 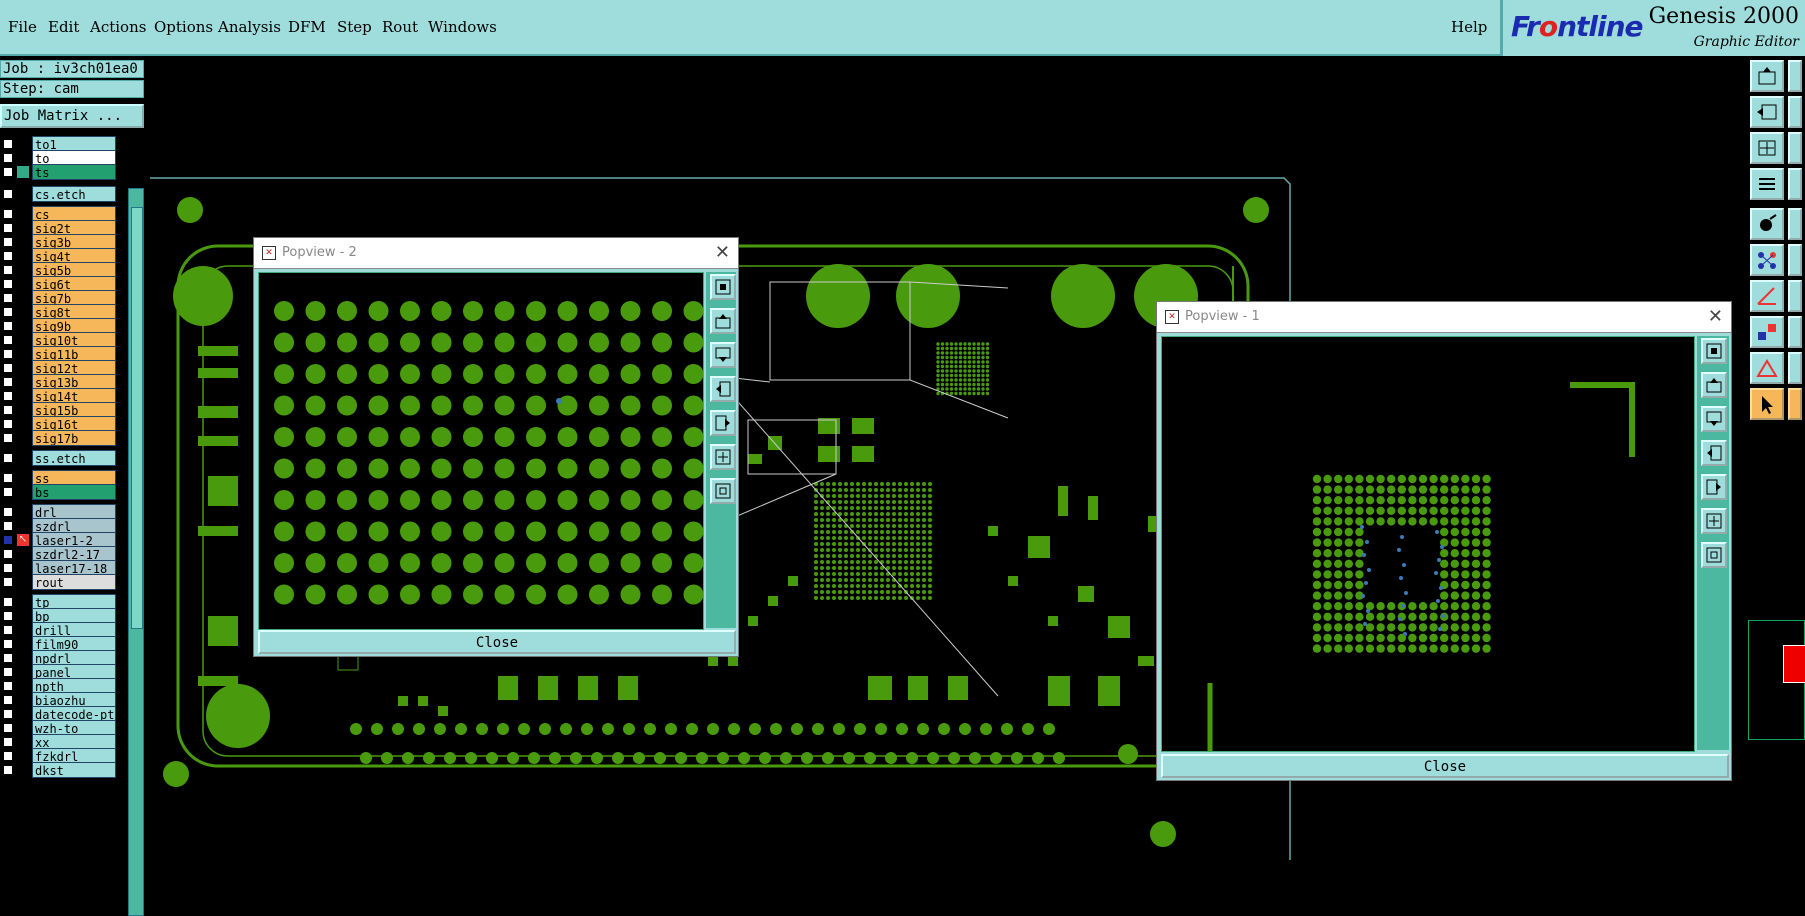 What do you see at coordinates (249, 27) in the screenshot?
I see `menu-analysis: Analysis` at bounding box center [249, 27].